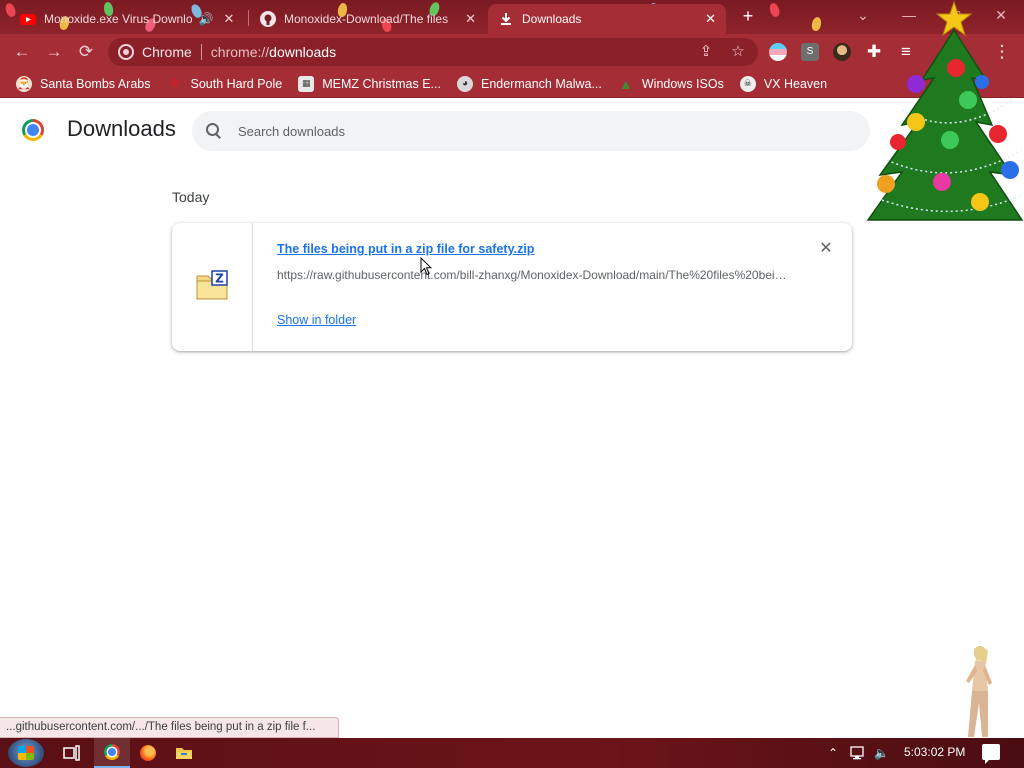  Describe the element at coordinates (26, 753) in the screenshot. I see `start-button` at that location.